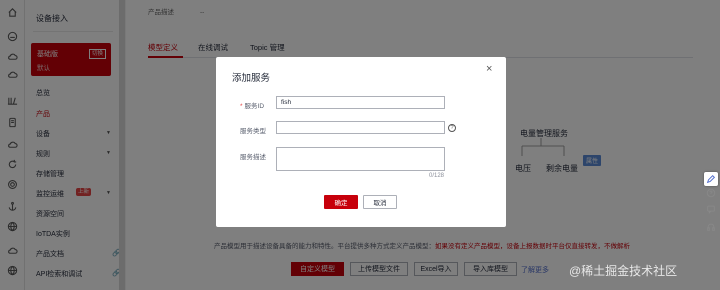 The width and height of the screenshot is (720, 290). What do you see at coordinates (380, 202) in the screenshot?
I see `cancel-button: 取消` at bounding box center [380, 202].